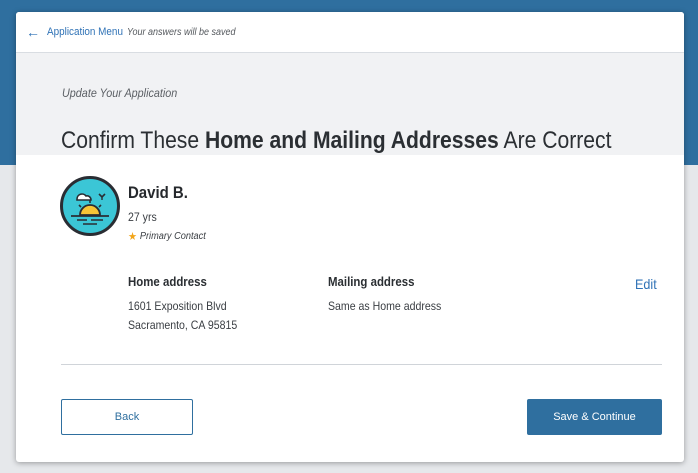  What do you see at coordinates (90, 209) in the screenshot?
I see `sunrise-illustration` at bounding box center [90, 209].